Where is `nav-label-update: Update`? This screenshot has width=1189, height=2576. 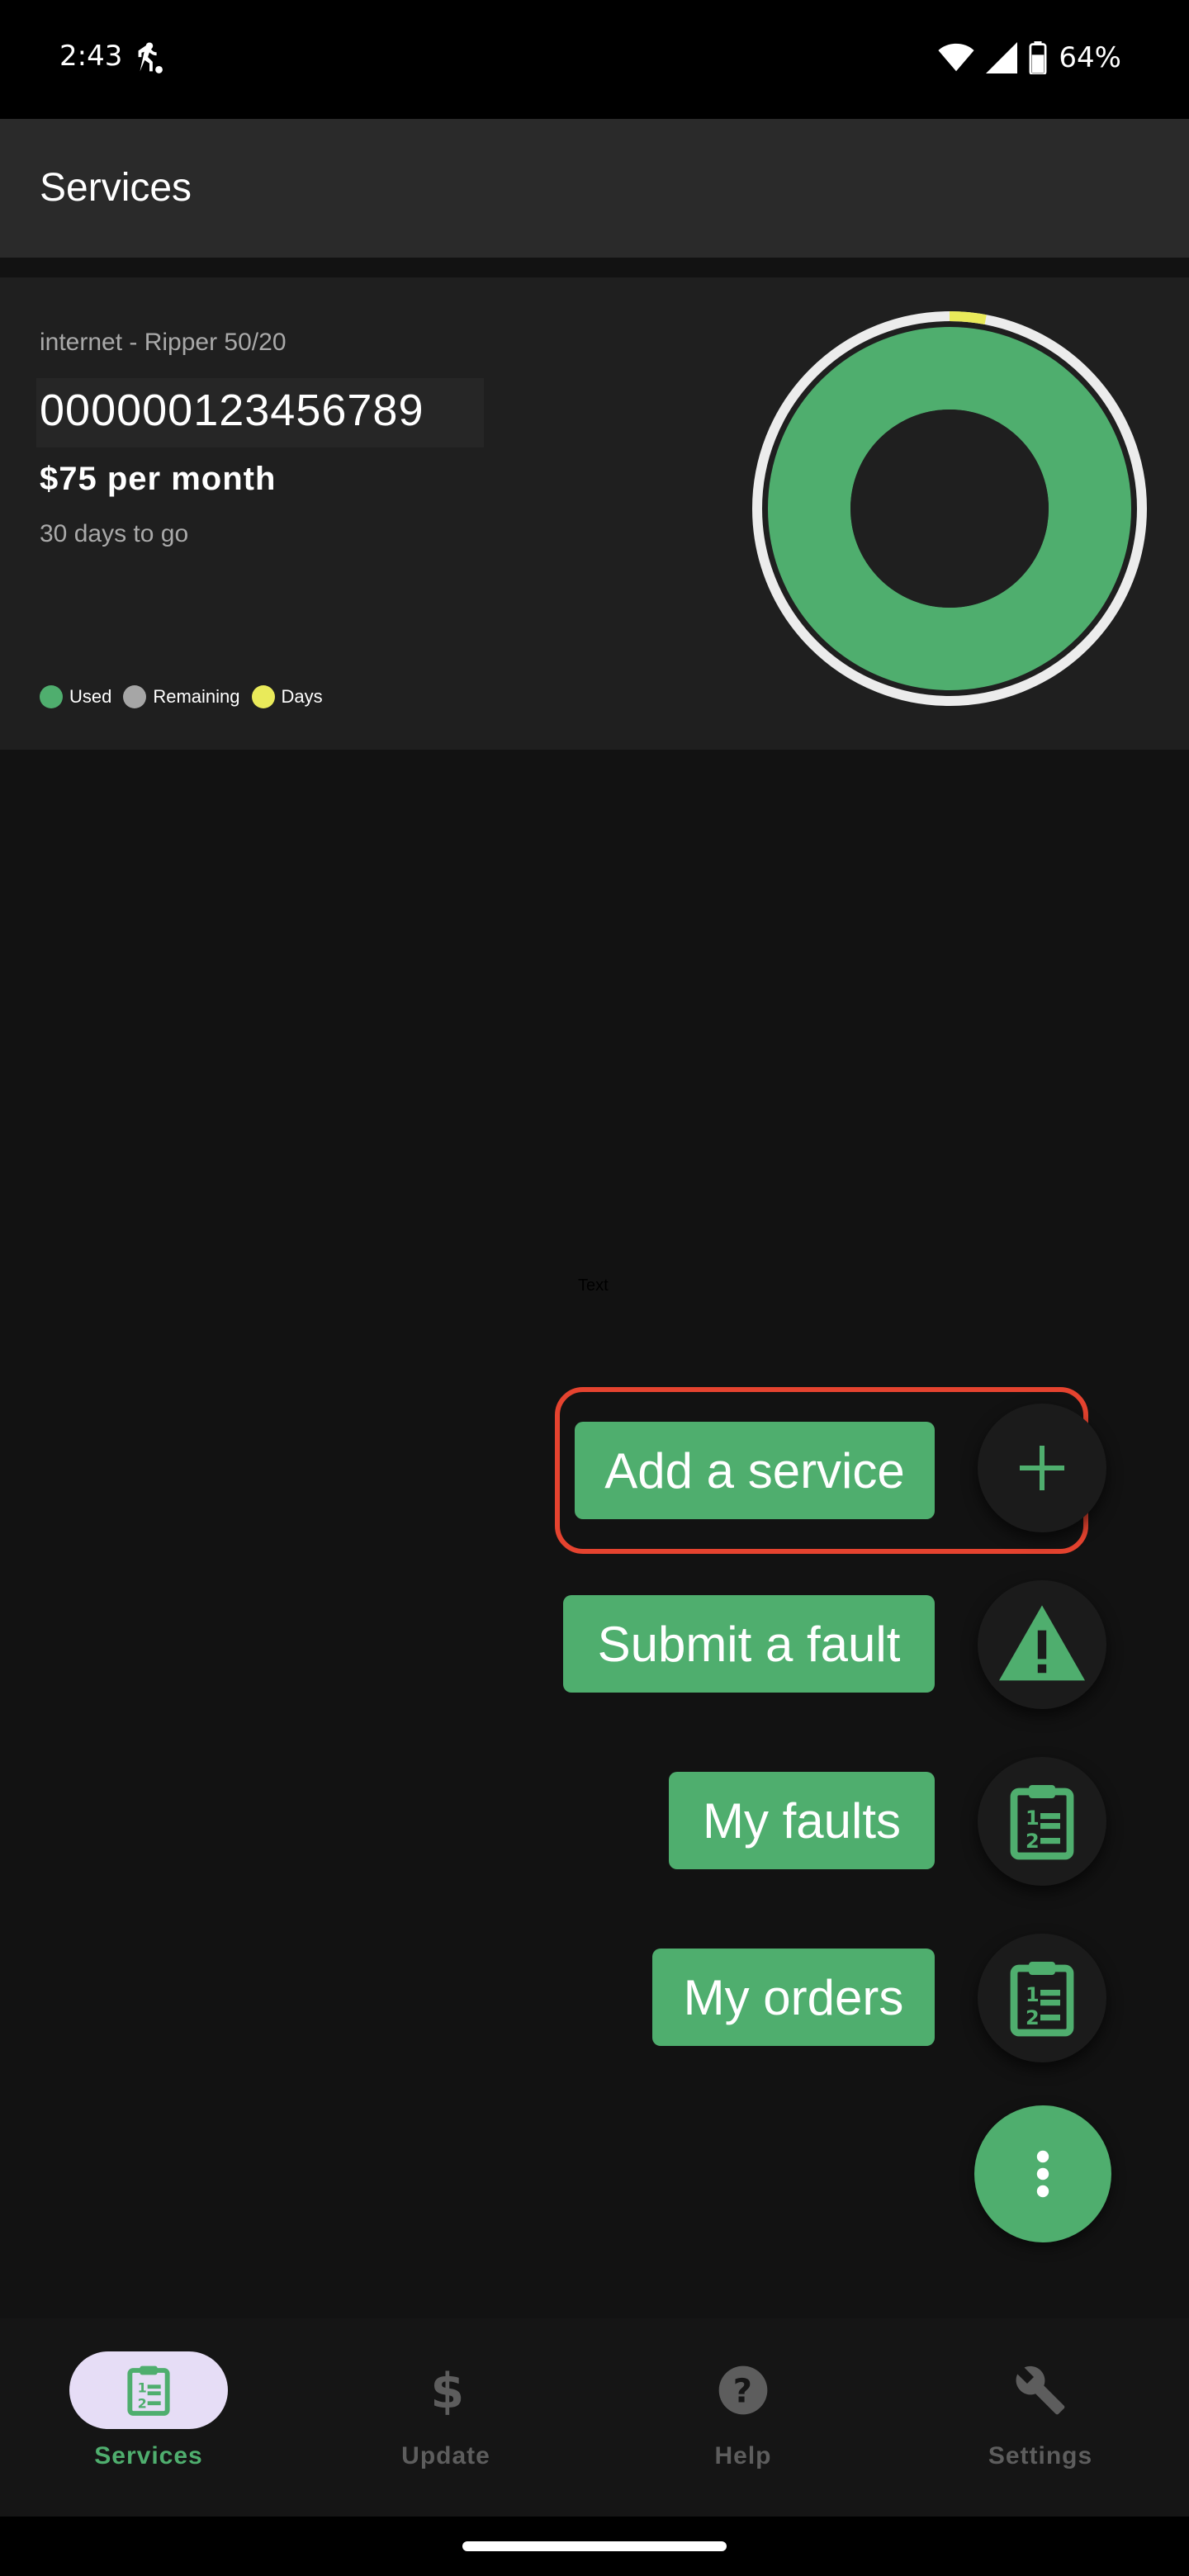
nav-label-update: Update is located at coordinates (445, 2455).